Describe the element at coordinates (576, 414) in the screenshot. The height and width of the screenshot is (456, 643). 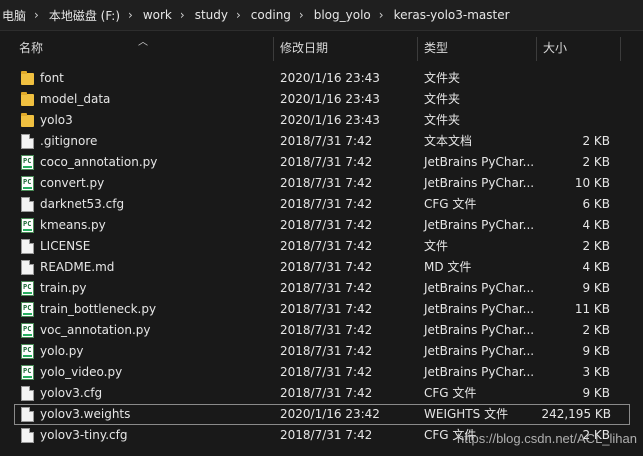
I see `file-size: 242,195 KB` at that location.